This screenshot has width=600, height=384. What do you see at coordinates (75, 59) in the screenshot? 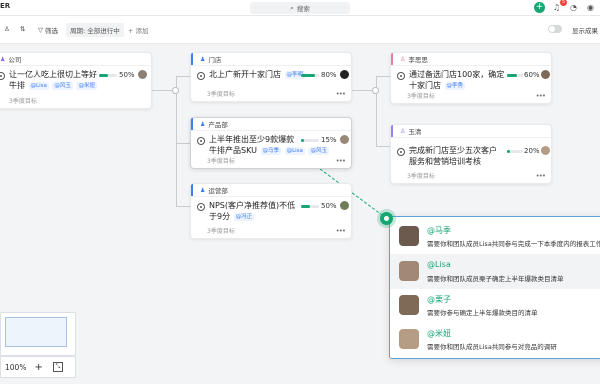
I see `card-header: ♟ 公司` at bounding box center [75, 59].